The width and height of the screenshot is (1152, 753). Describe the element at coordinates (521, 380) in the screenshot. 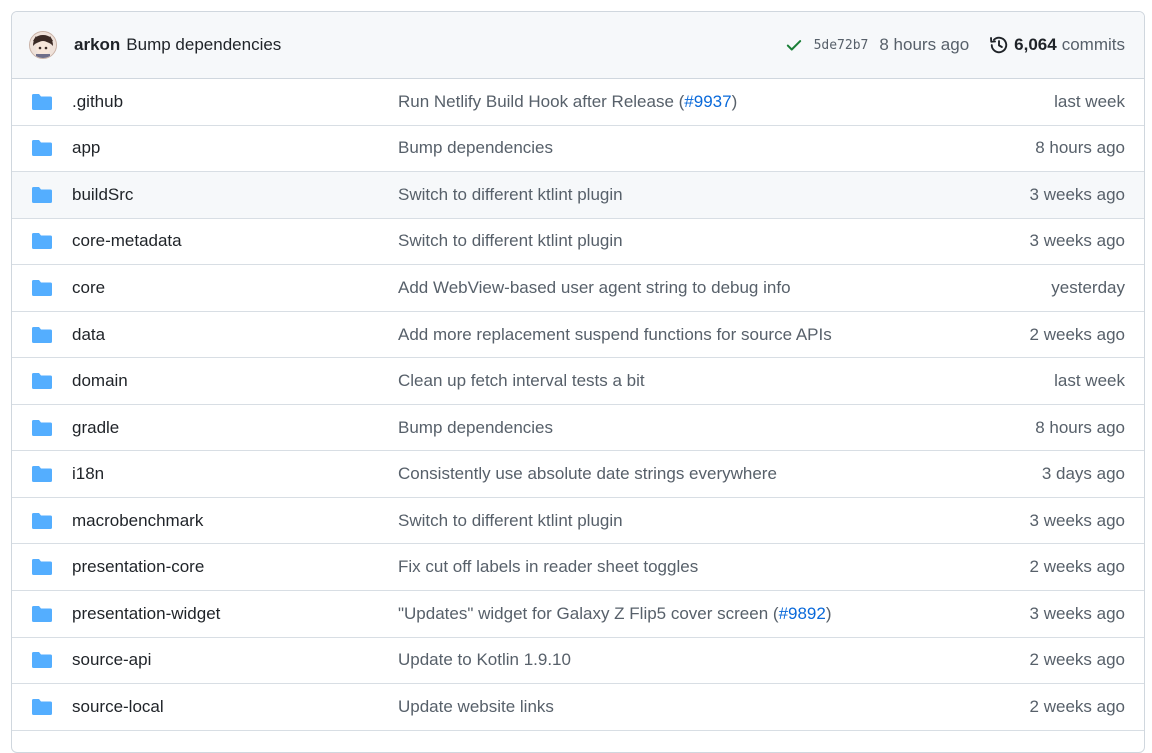

I see `commit-message-text: Clean up fetch interval tests a bit` at that location.